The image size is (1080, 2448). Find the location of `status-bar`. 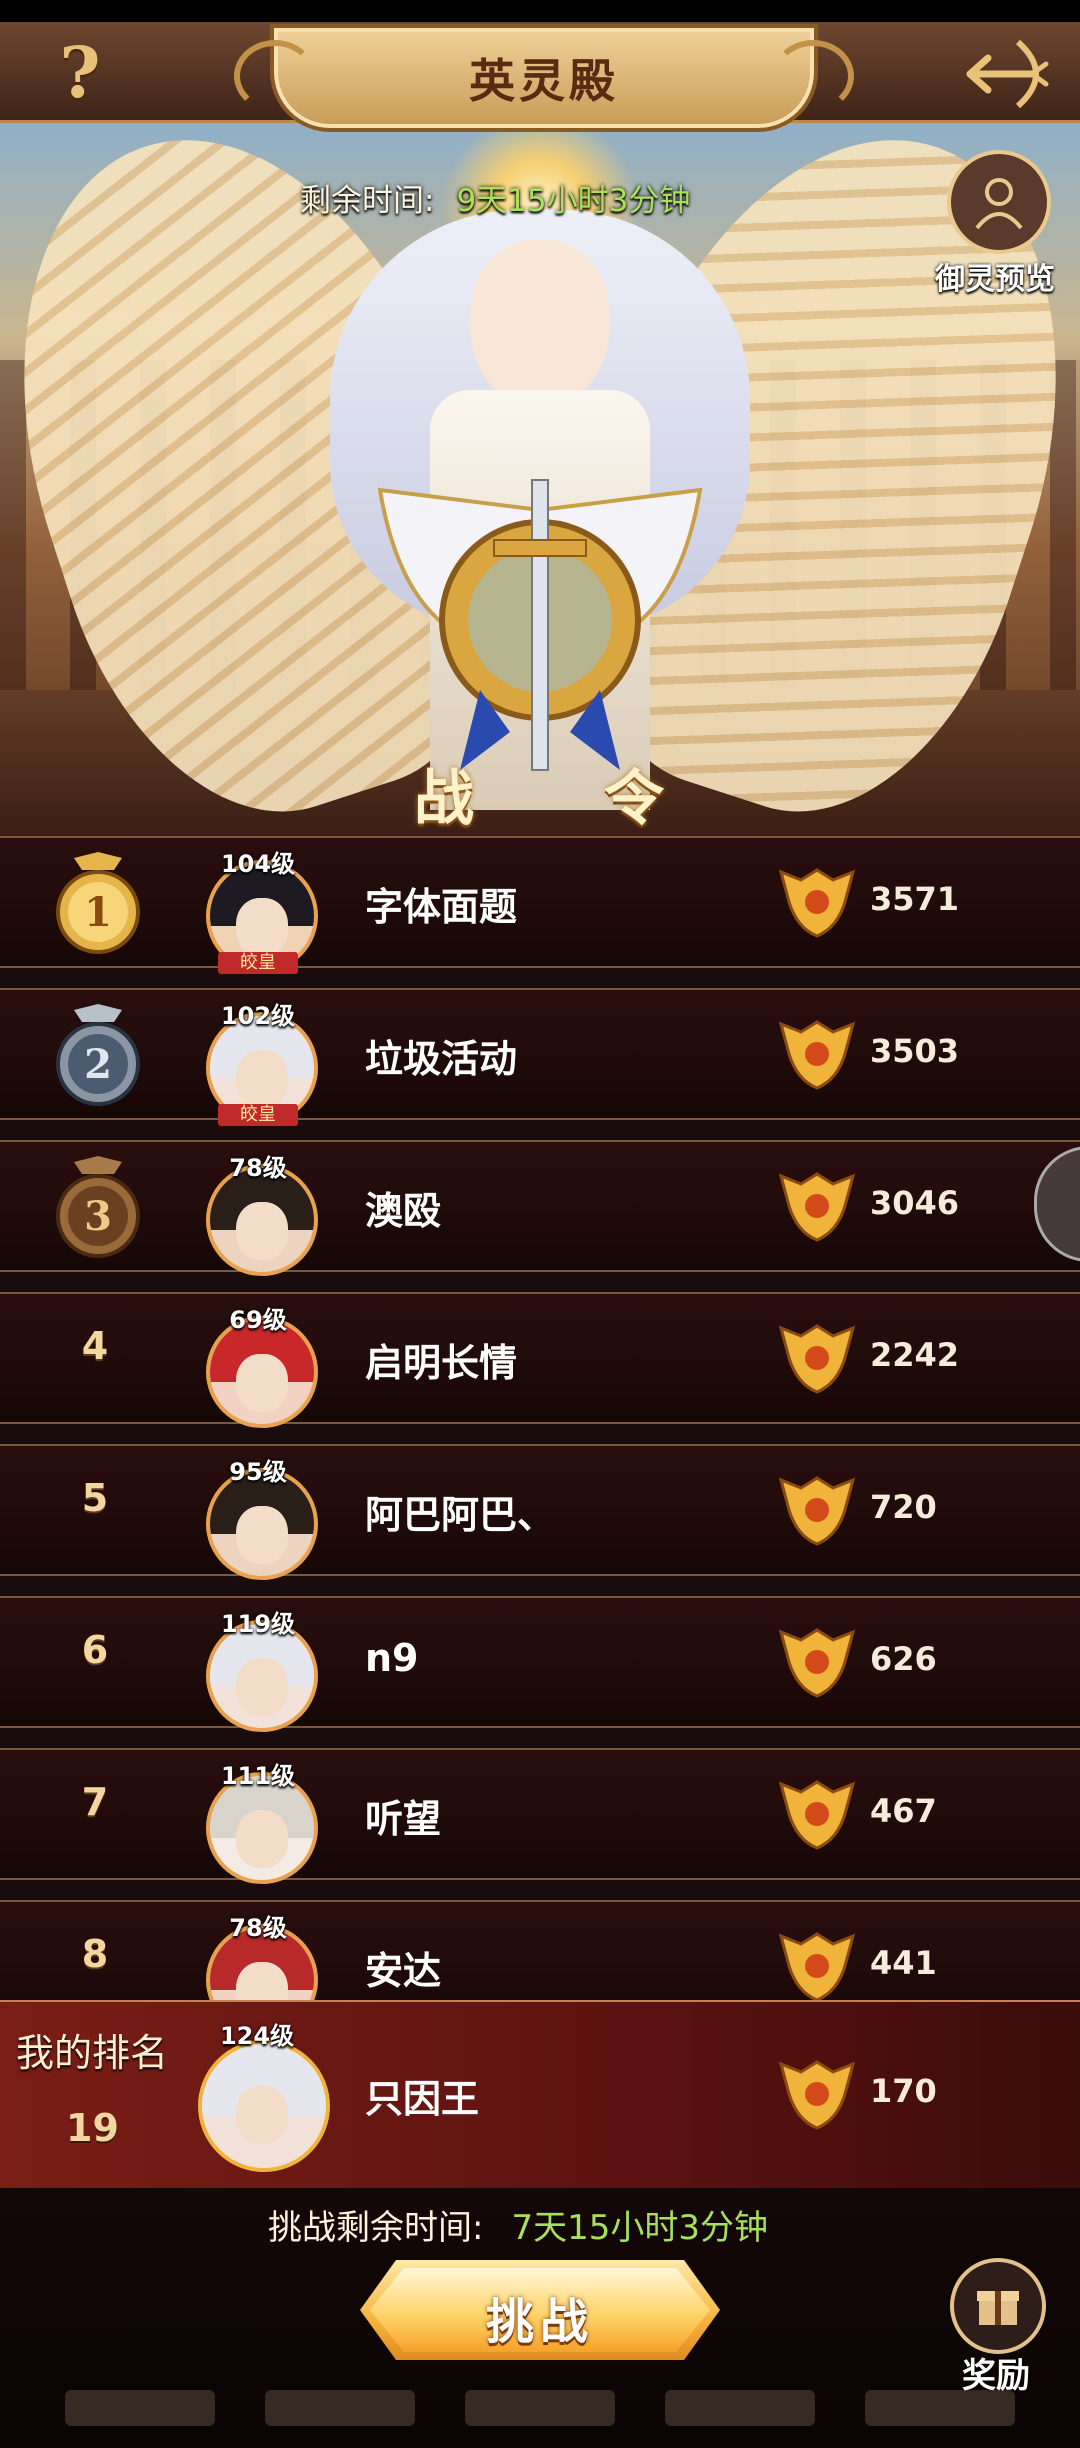

status-bar is located at coordinates (540, 11).